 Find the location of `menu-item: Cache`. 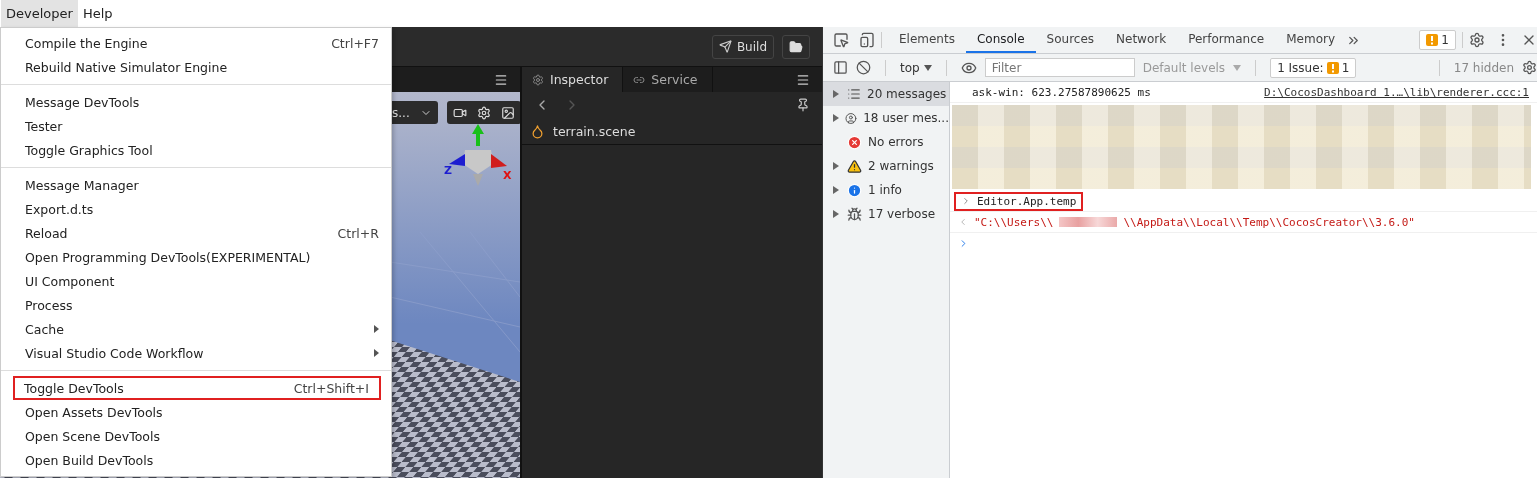

menu-item: Cache is located at coordinates (196, 329).